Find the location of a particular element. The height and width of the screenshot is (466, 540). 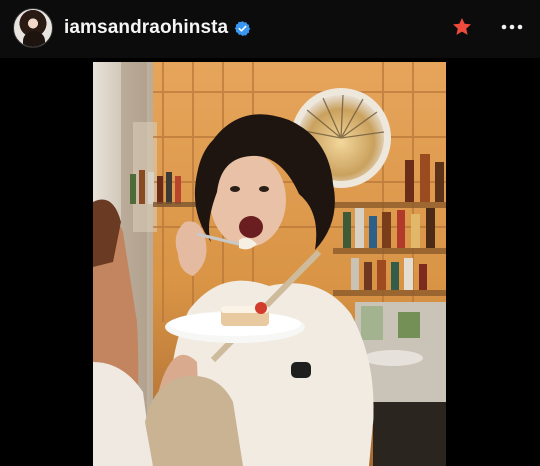

more-options-icon is located at coordinates (512, 27).